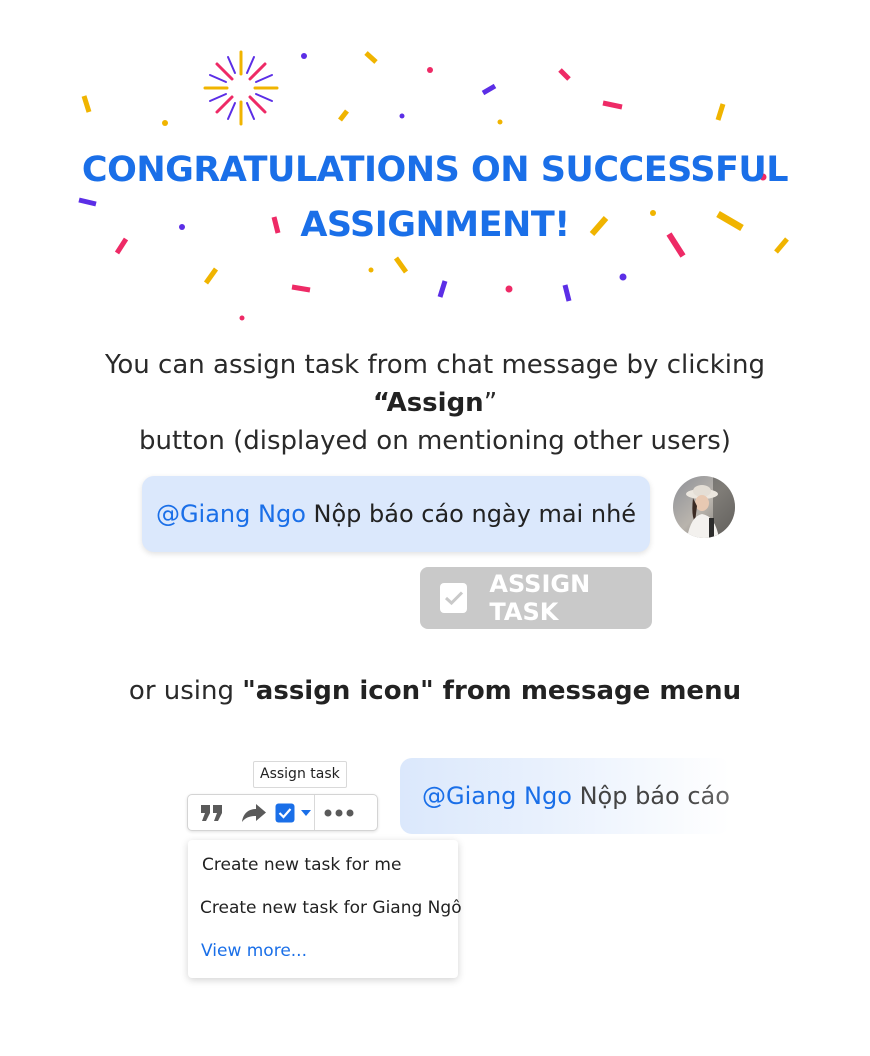  I want to click on assign-task-button: ASSIGN TASK, so click(536, 598).